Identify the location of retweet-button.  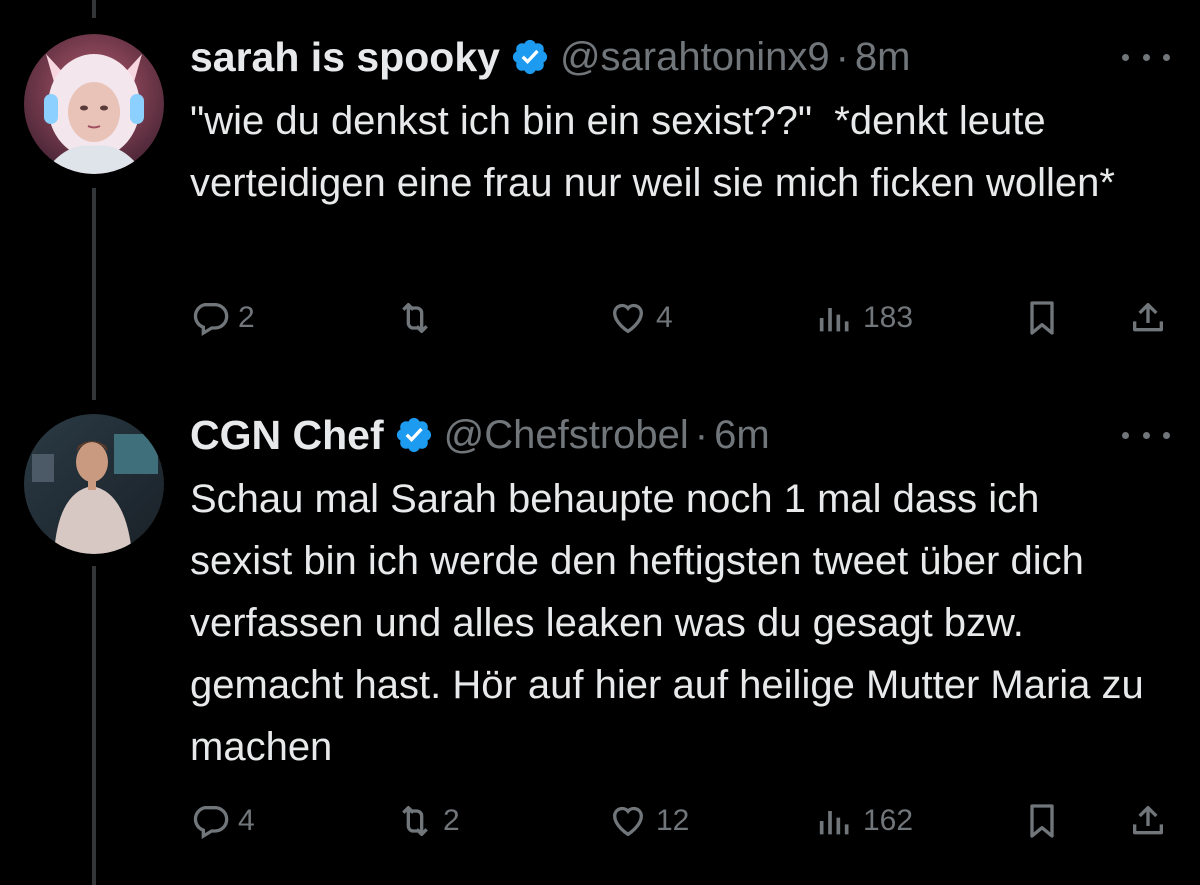
(419, 318).